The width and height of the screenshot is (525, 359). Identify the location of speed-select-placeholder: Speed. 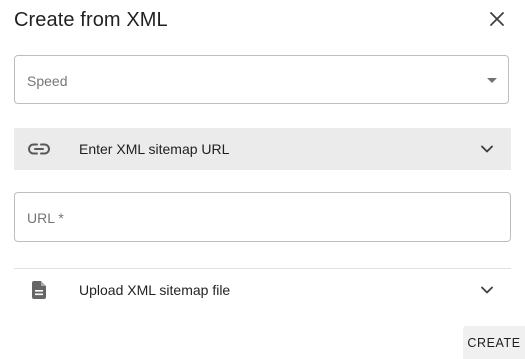
(47, 81).